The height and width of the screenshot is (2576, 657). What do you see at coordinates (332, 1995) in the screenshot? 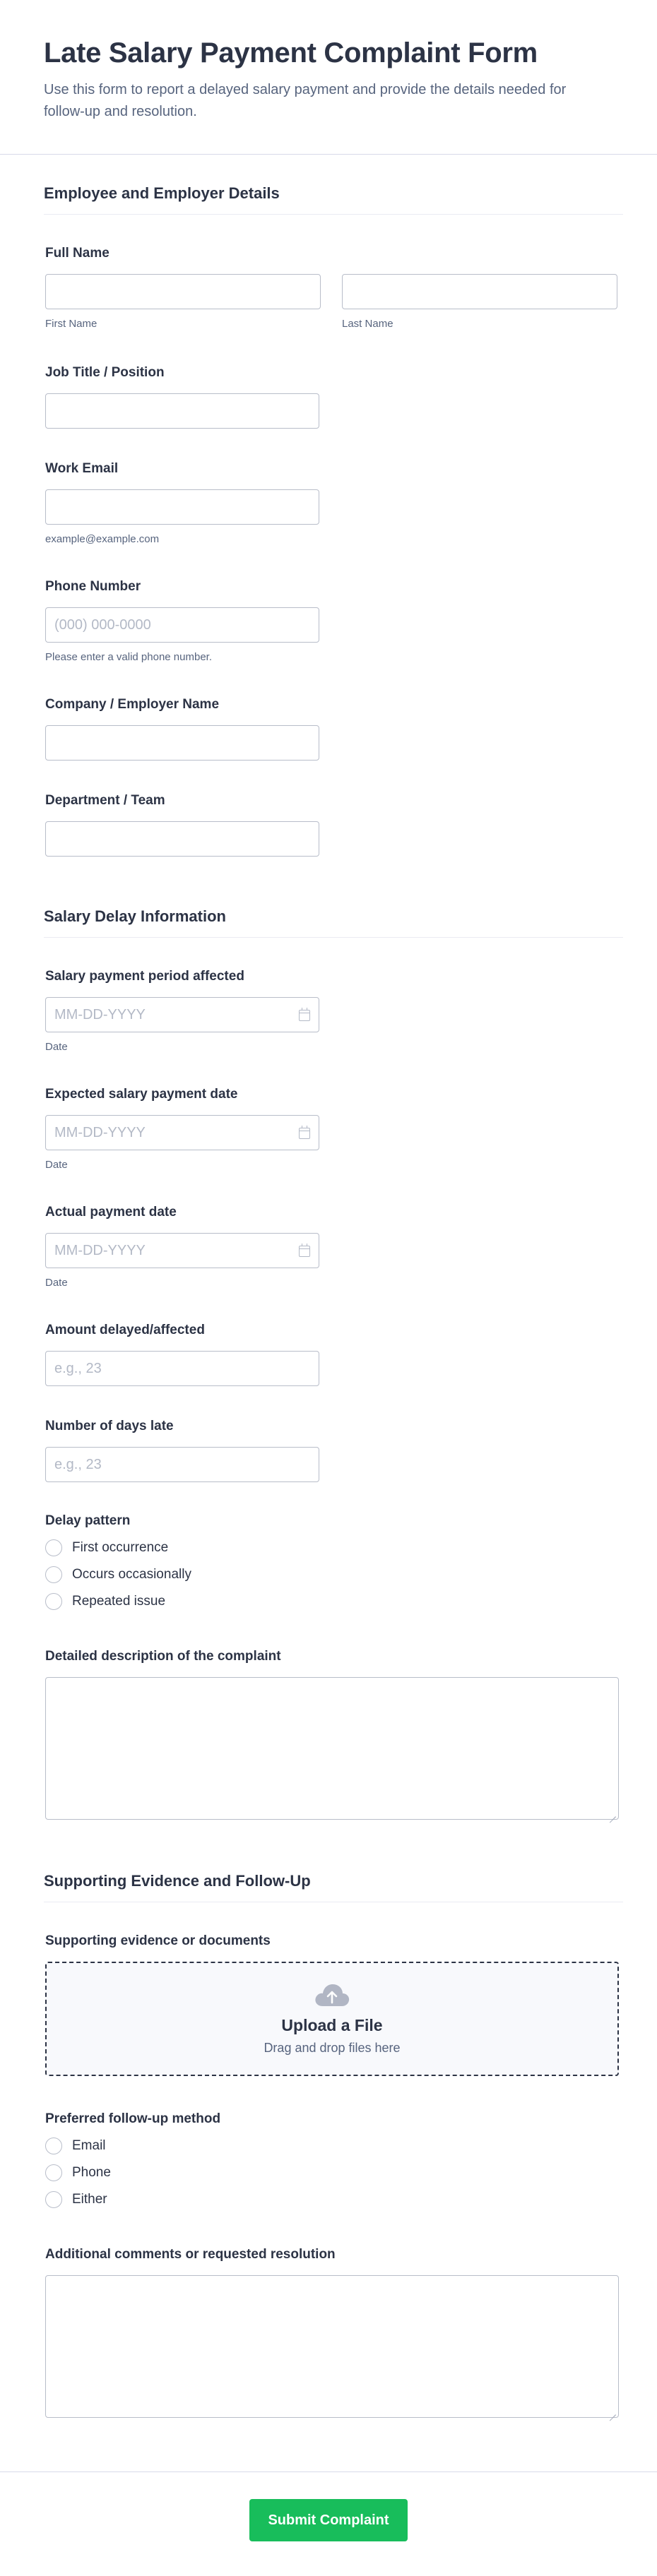
I see `cloud-upload-icon` at bounding box center [332, 1995].